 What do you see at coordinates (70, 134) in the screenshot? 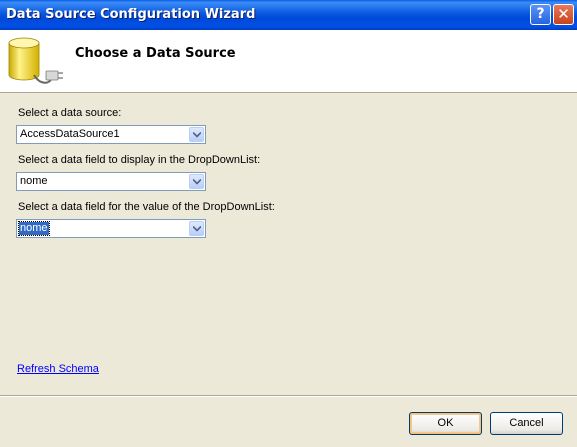
I see `data-source-value: AccessDataSource1` at bounding box center [70, 134].